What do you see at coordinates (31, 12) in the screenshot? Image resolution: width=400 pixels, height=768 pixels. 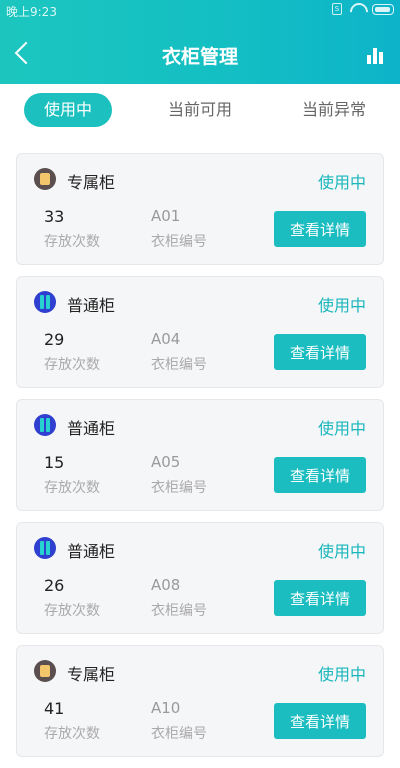 I see `status-time: 晚上9:23` at bounding box center [31, 12].